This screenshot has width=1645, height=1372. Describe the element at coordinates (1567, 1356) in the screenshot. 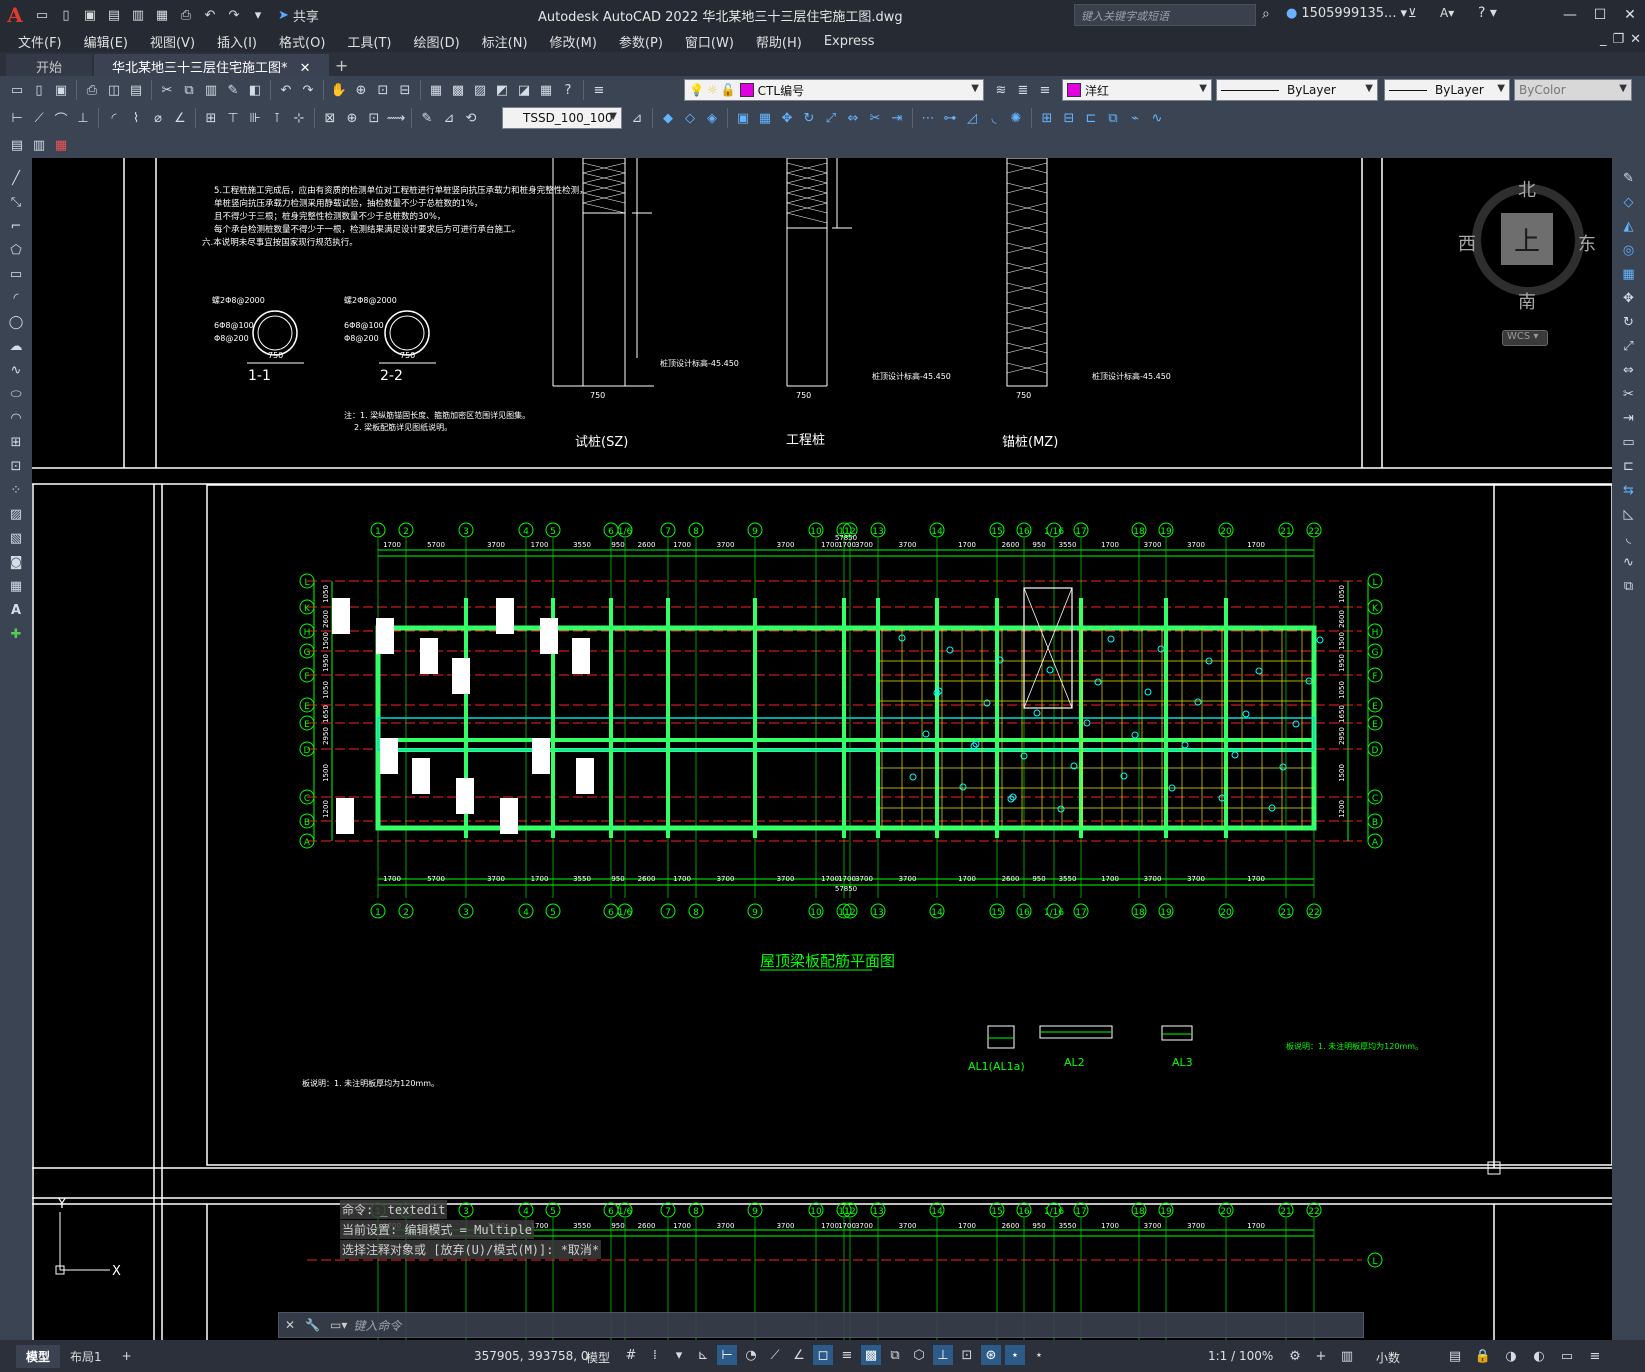

I see `clean-screen-icon: ▭` at that location.